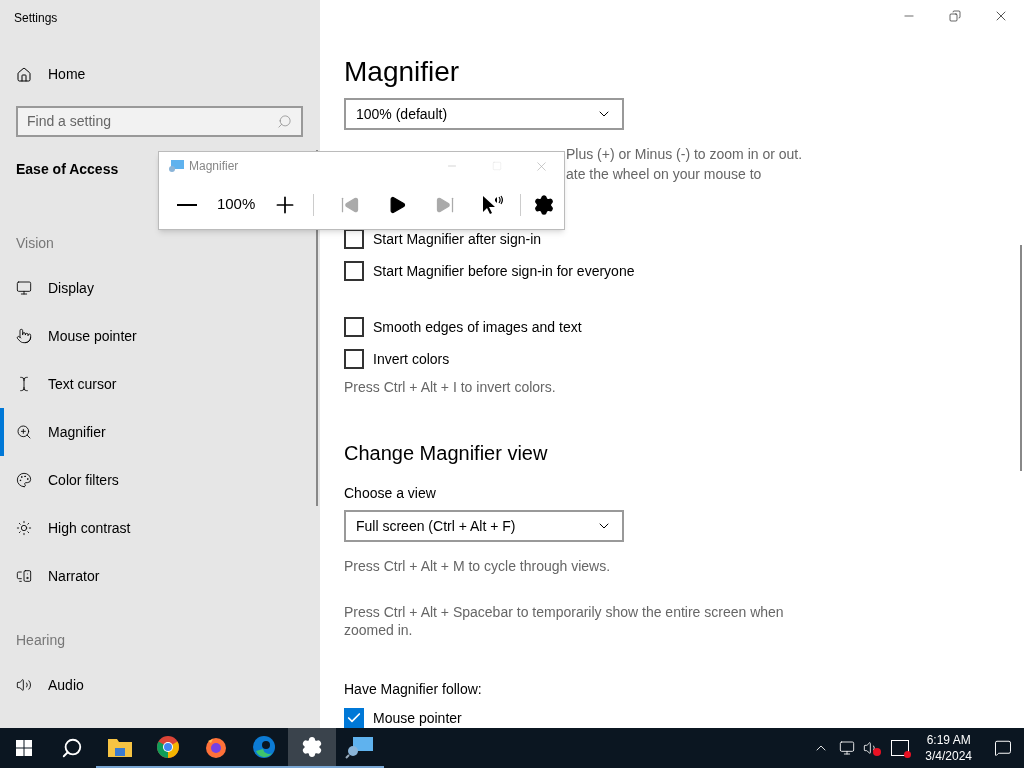  Describe the element at coordinates (312, 748) in the screenshot. I see `taskbar-app` at that location.